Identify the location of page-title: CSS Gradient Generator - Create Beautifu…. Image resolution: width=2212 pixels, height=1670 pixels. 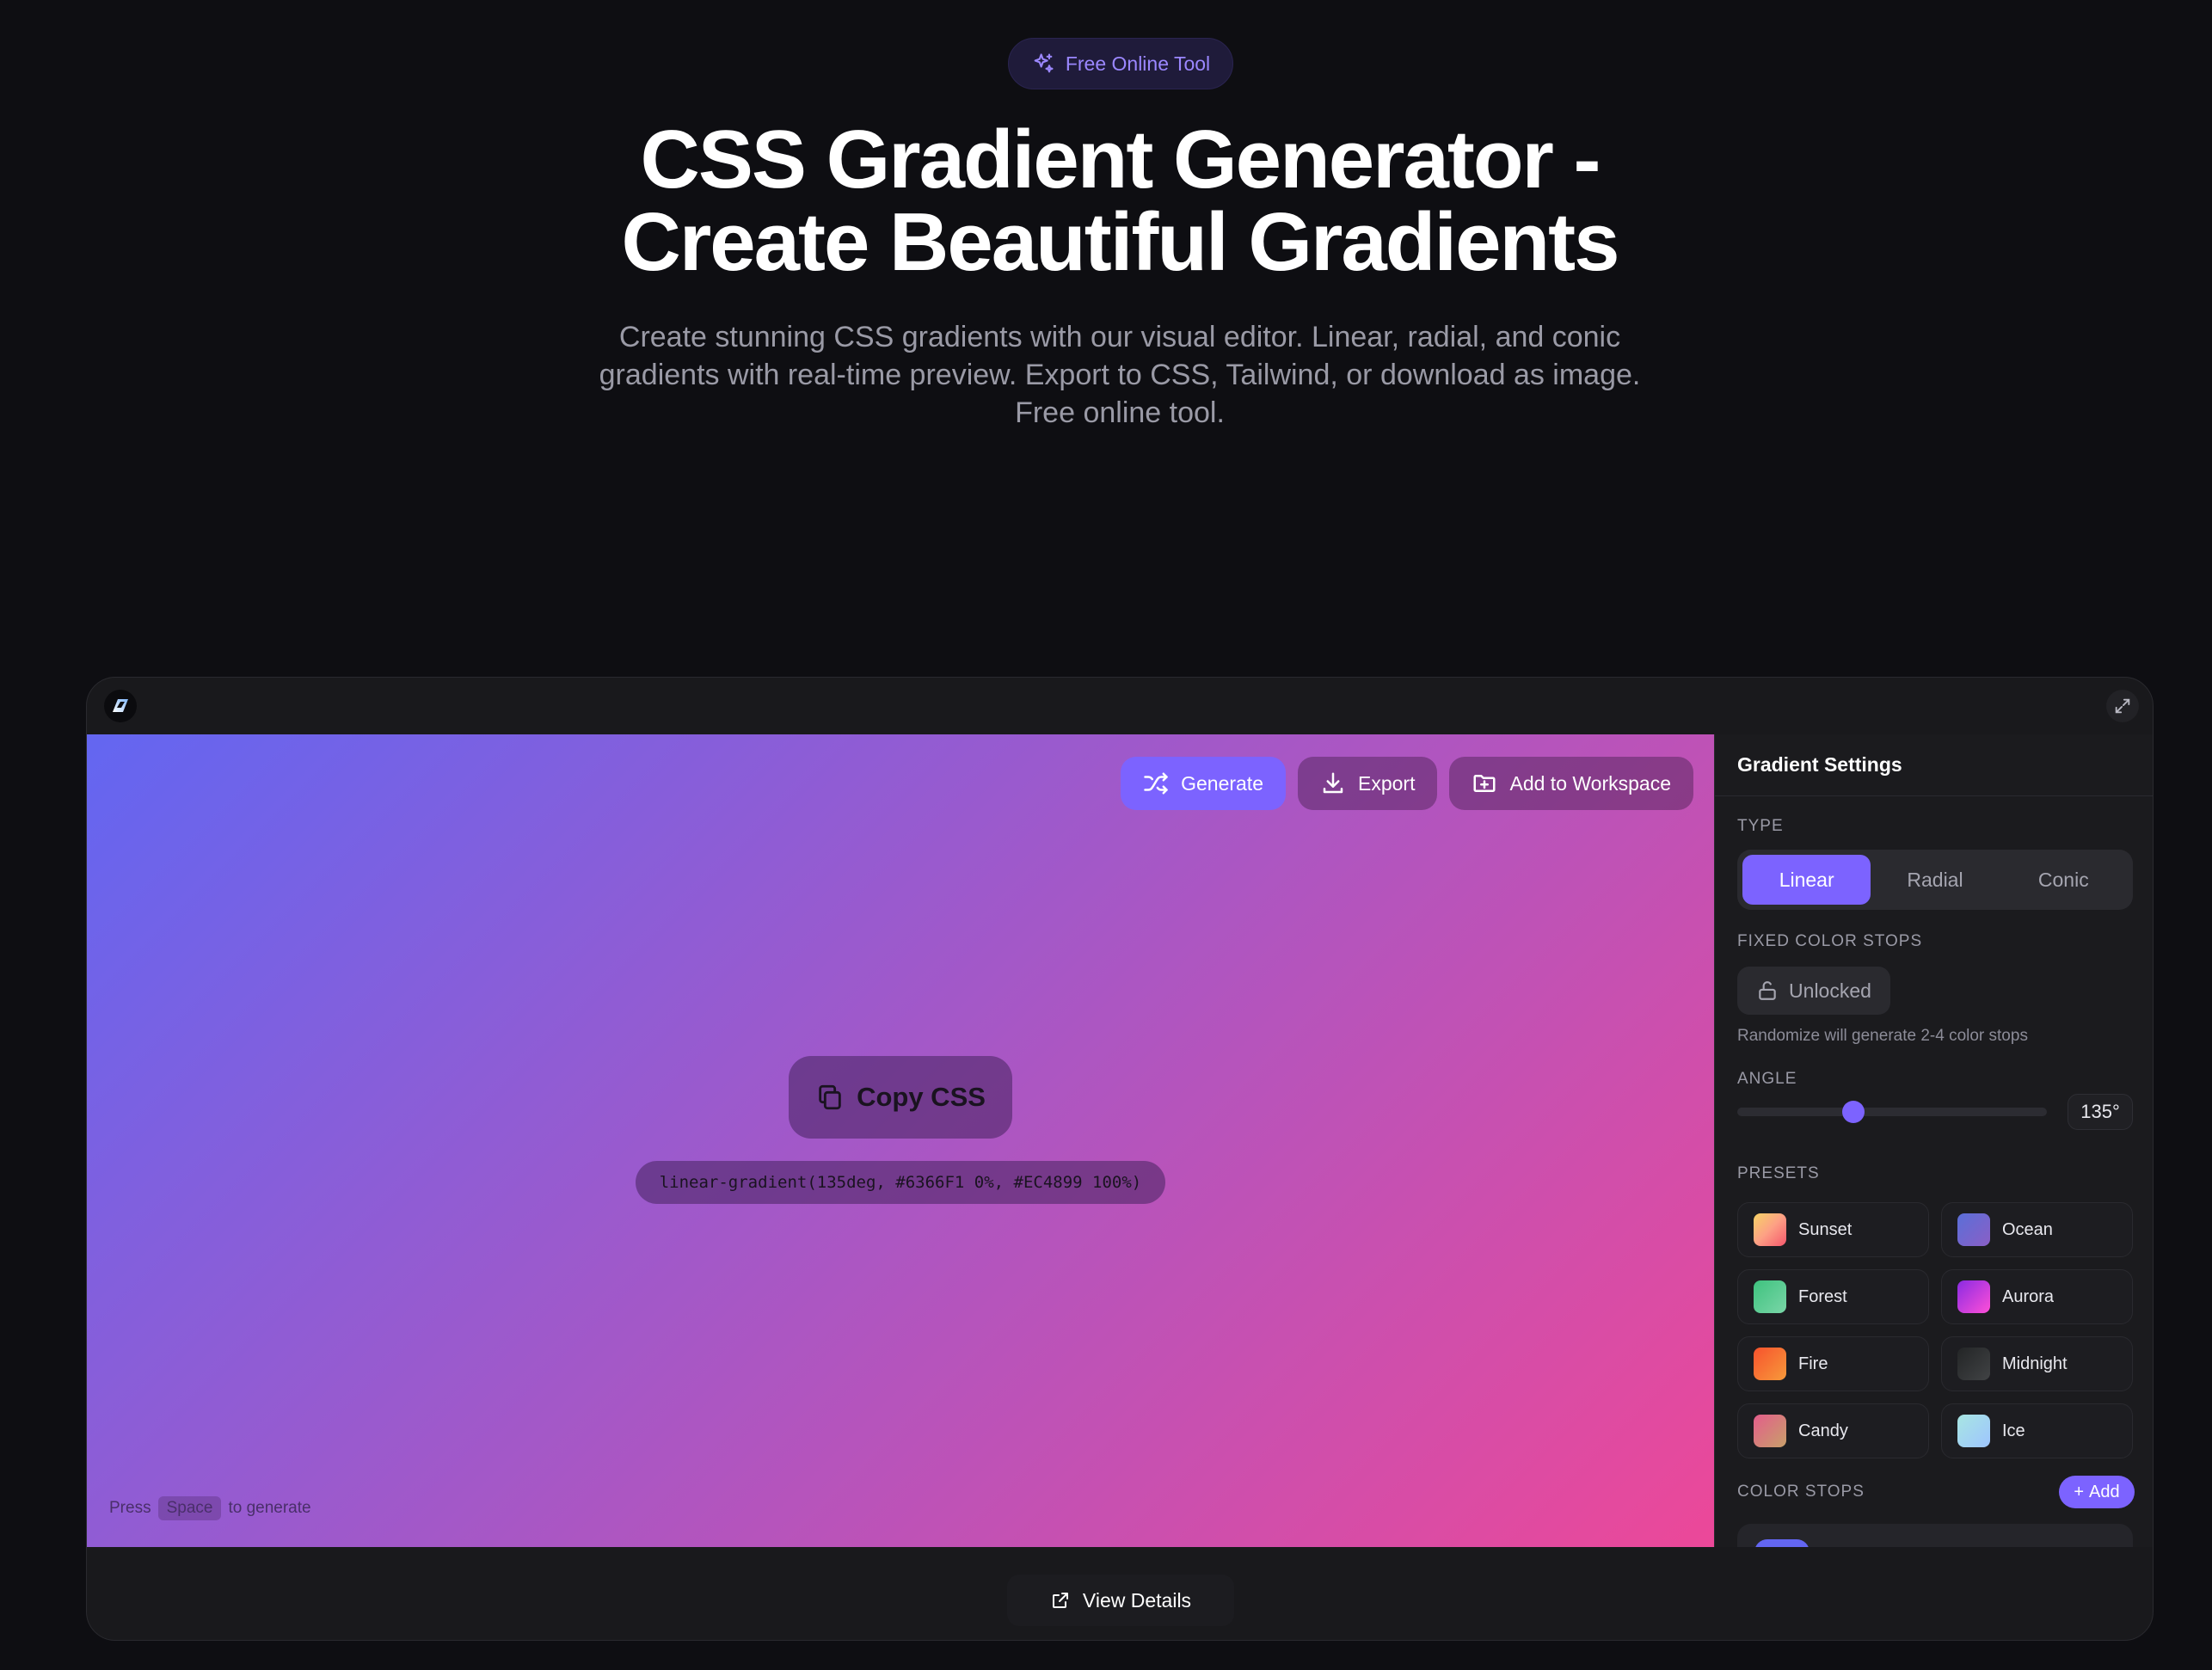
(1106, 202).